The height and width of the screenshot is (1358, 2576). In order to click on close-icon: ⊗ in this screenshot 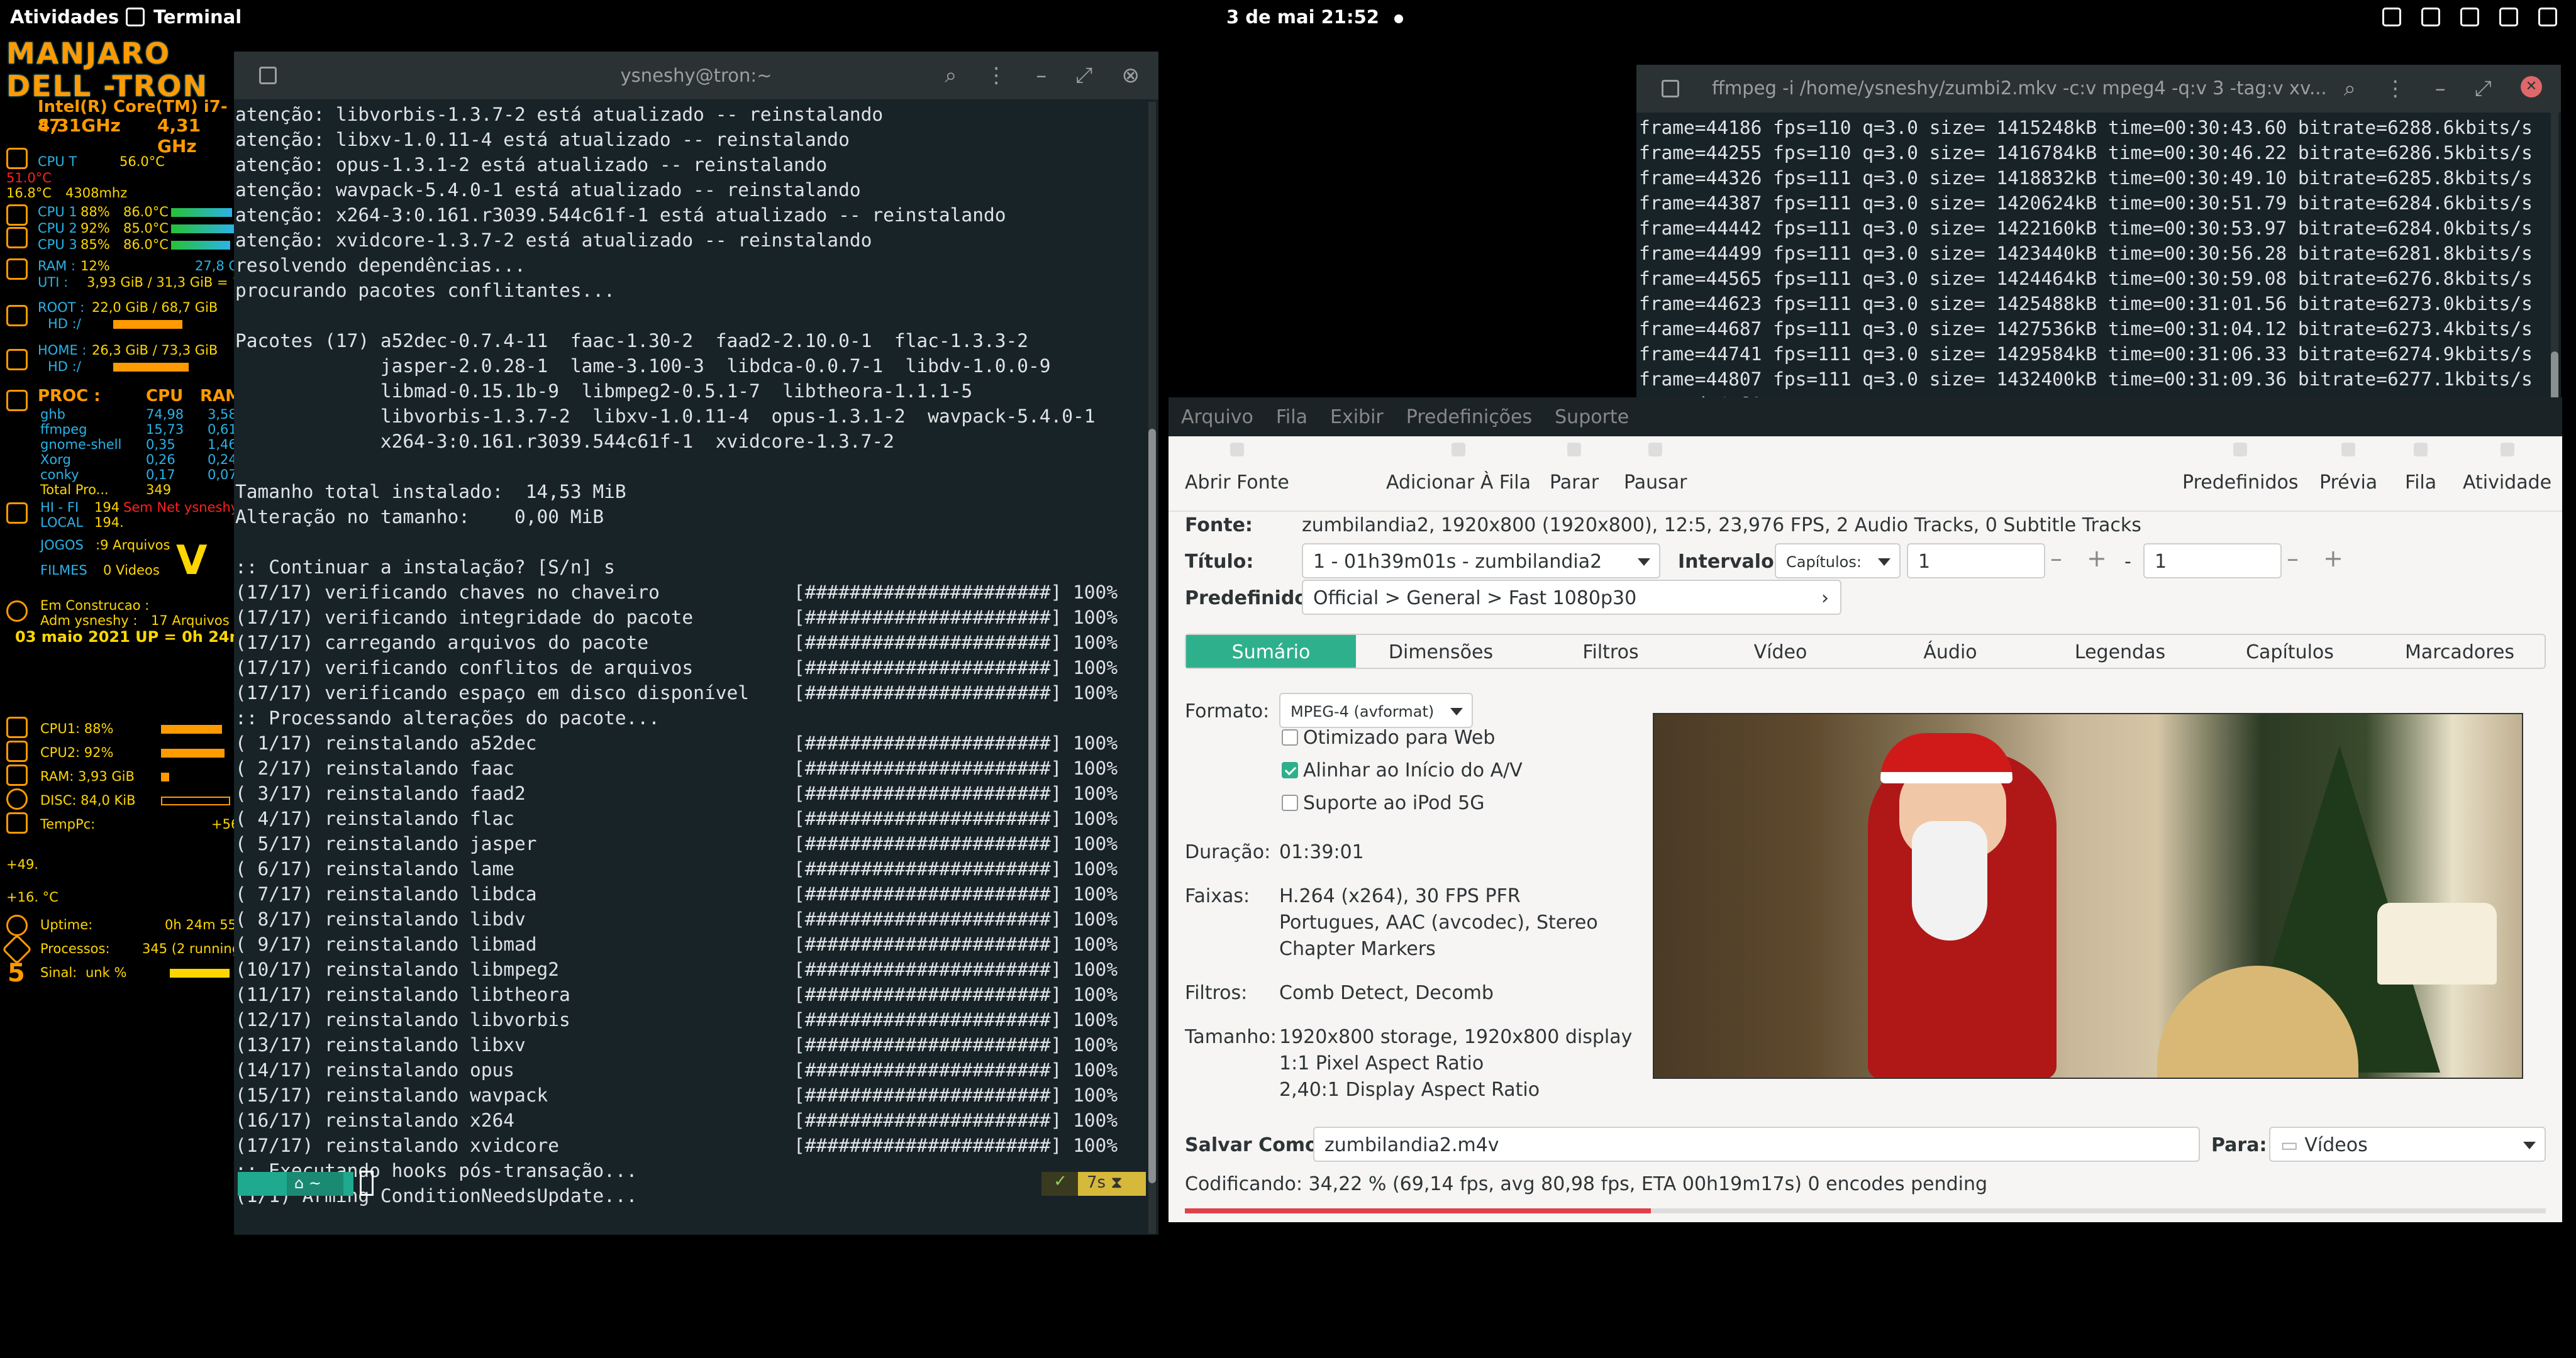, I will do `click(1131, 75)`.